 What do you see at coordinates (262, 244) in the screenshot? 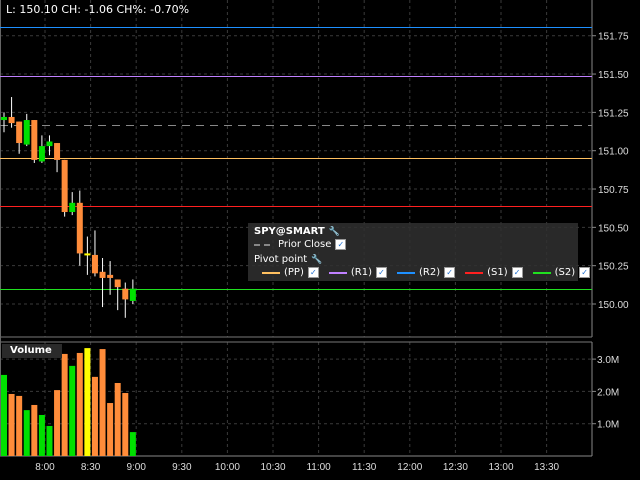
I see `prior-close-swatch` at bounding box center [262, 244].